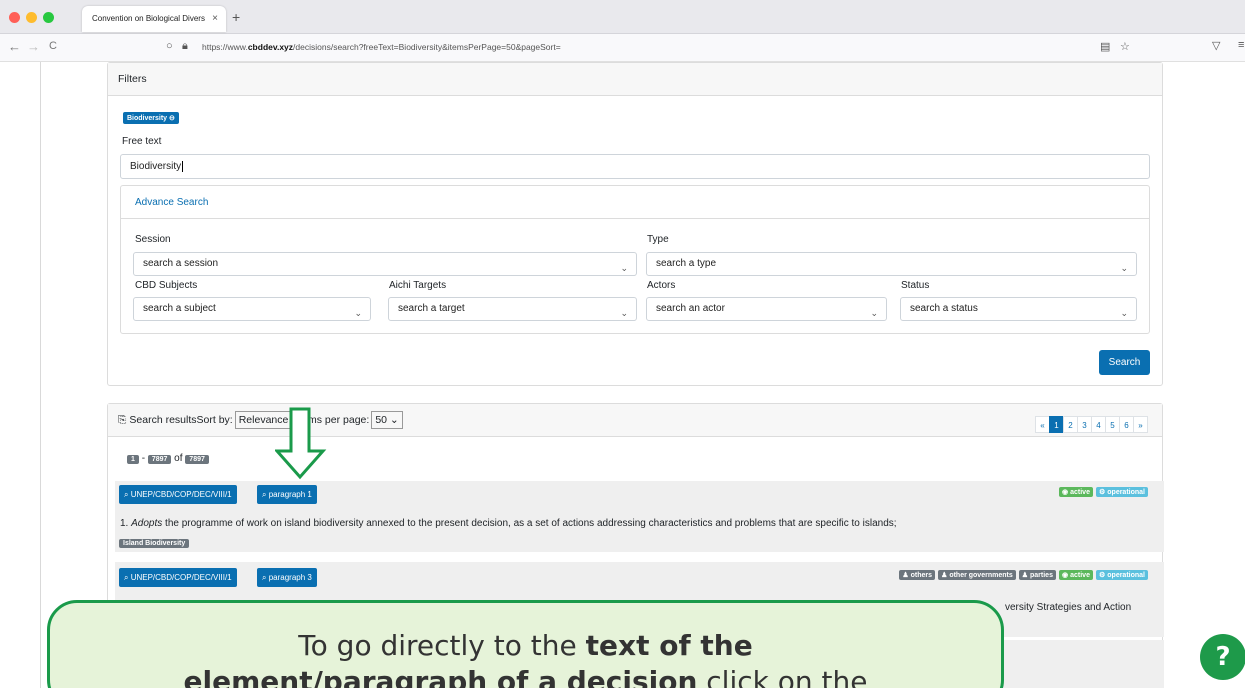  Describe the element at coordinates (122, 419) in the screenshot. I see `copy-icon: ⎘` at that location.